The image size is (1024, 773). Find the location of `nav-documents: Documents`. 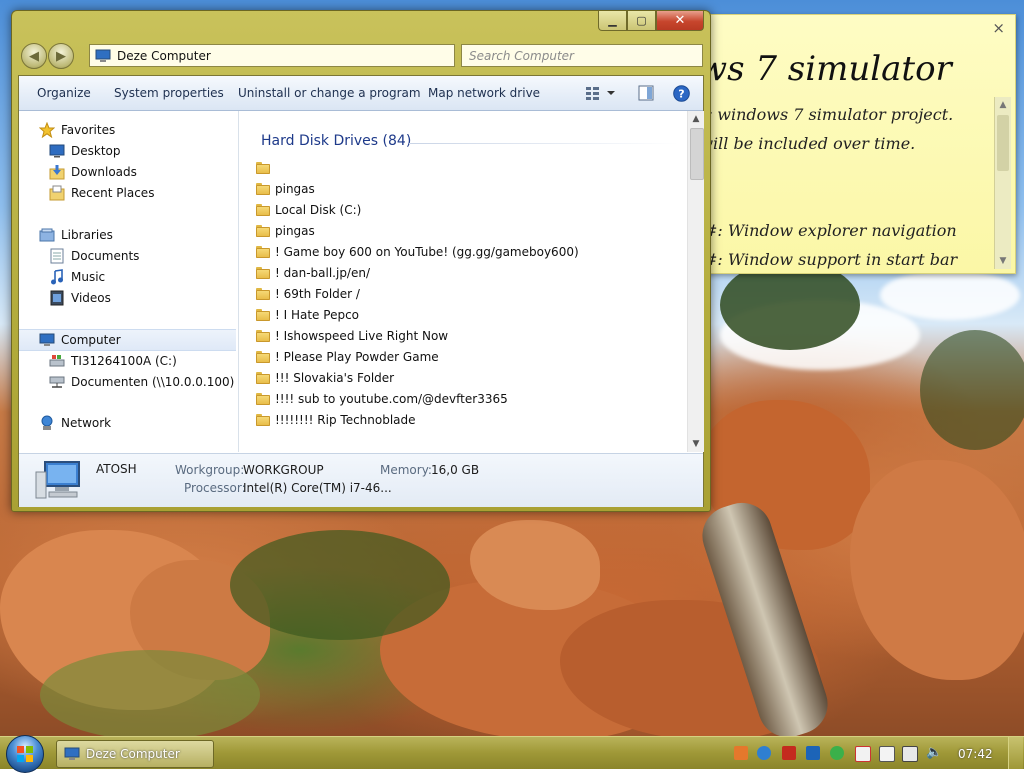

nav-documents: Documents is located at coordinates (128, 256).